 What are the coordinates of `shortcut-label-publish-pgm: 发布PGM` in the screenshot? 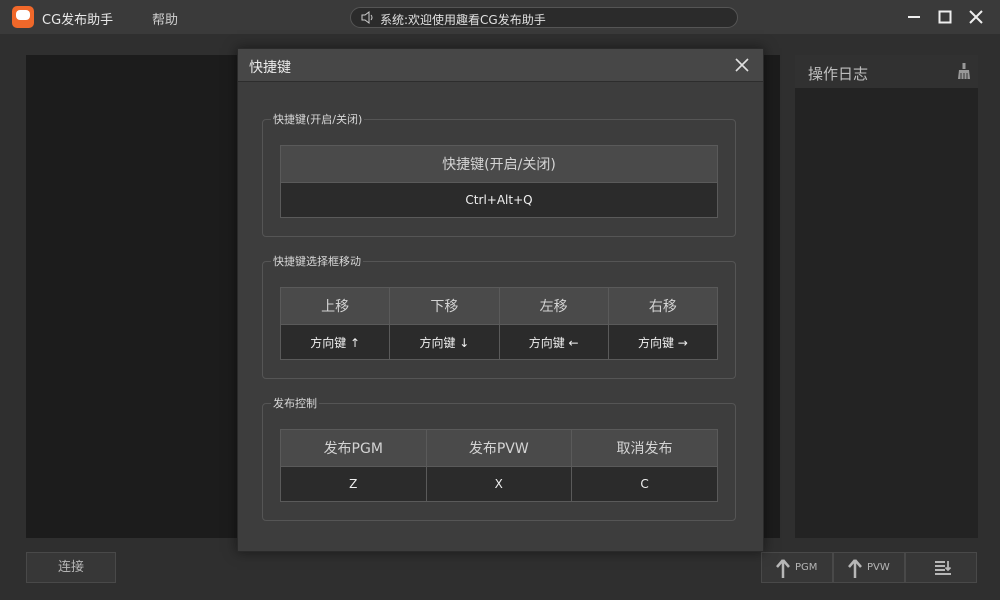 It's located at (353, 448).